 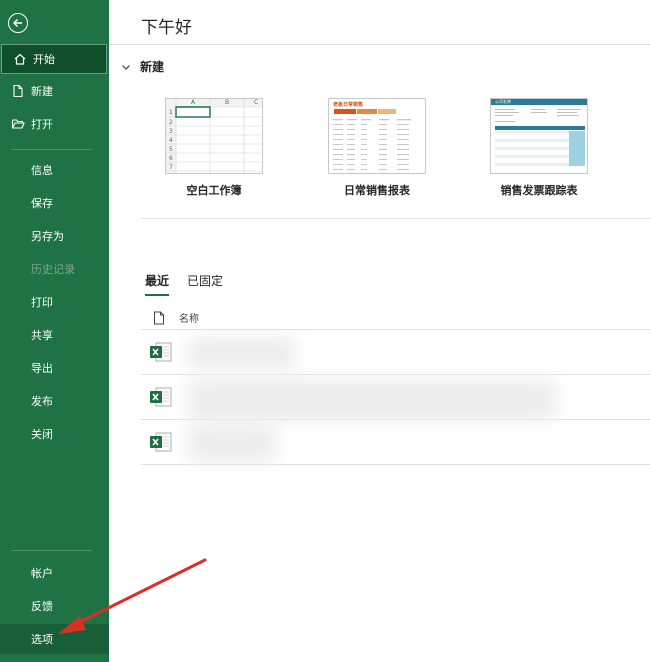 What do you see at coordinates (377, 190) in the screenshot?
I see `template-name: 日常销售报表` at bounding box center [377, 190].